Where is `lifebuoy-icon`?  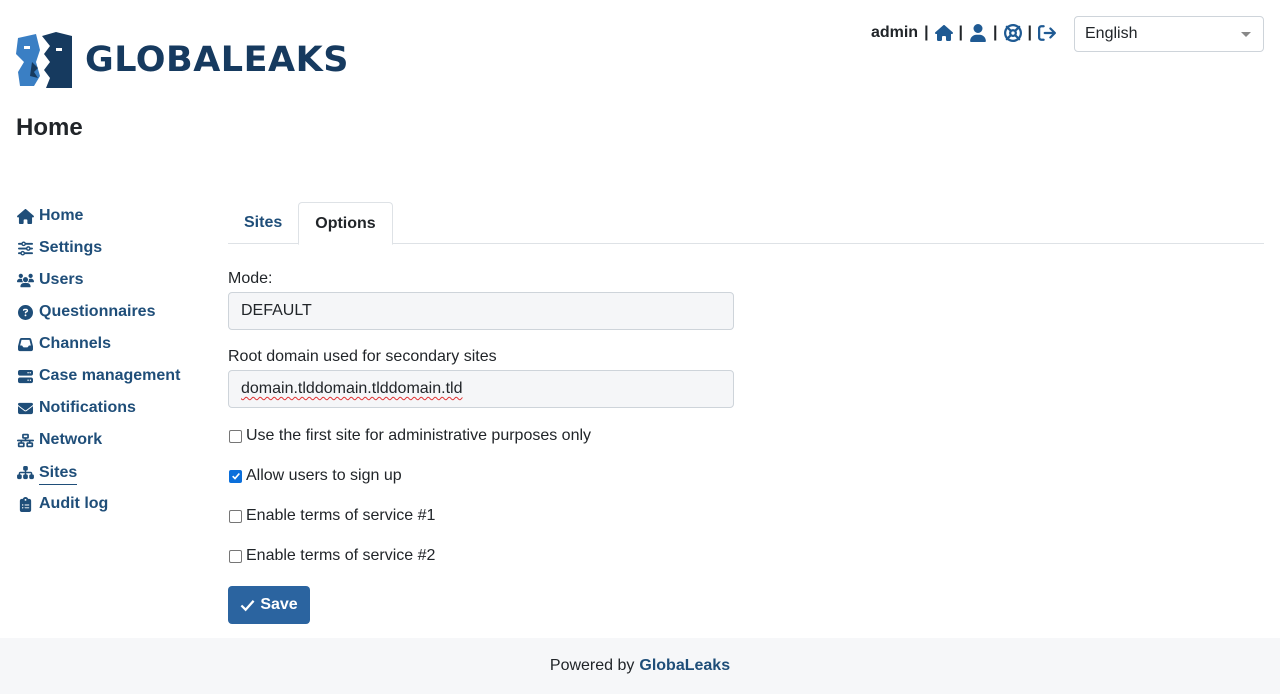 lifebuoy-icon is located at coordinates (1012, 33).